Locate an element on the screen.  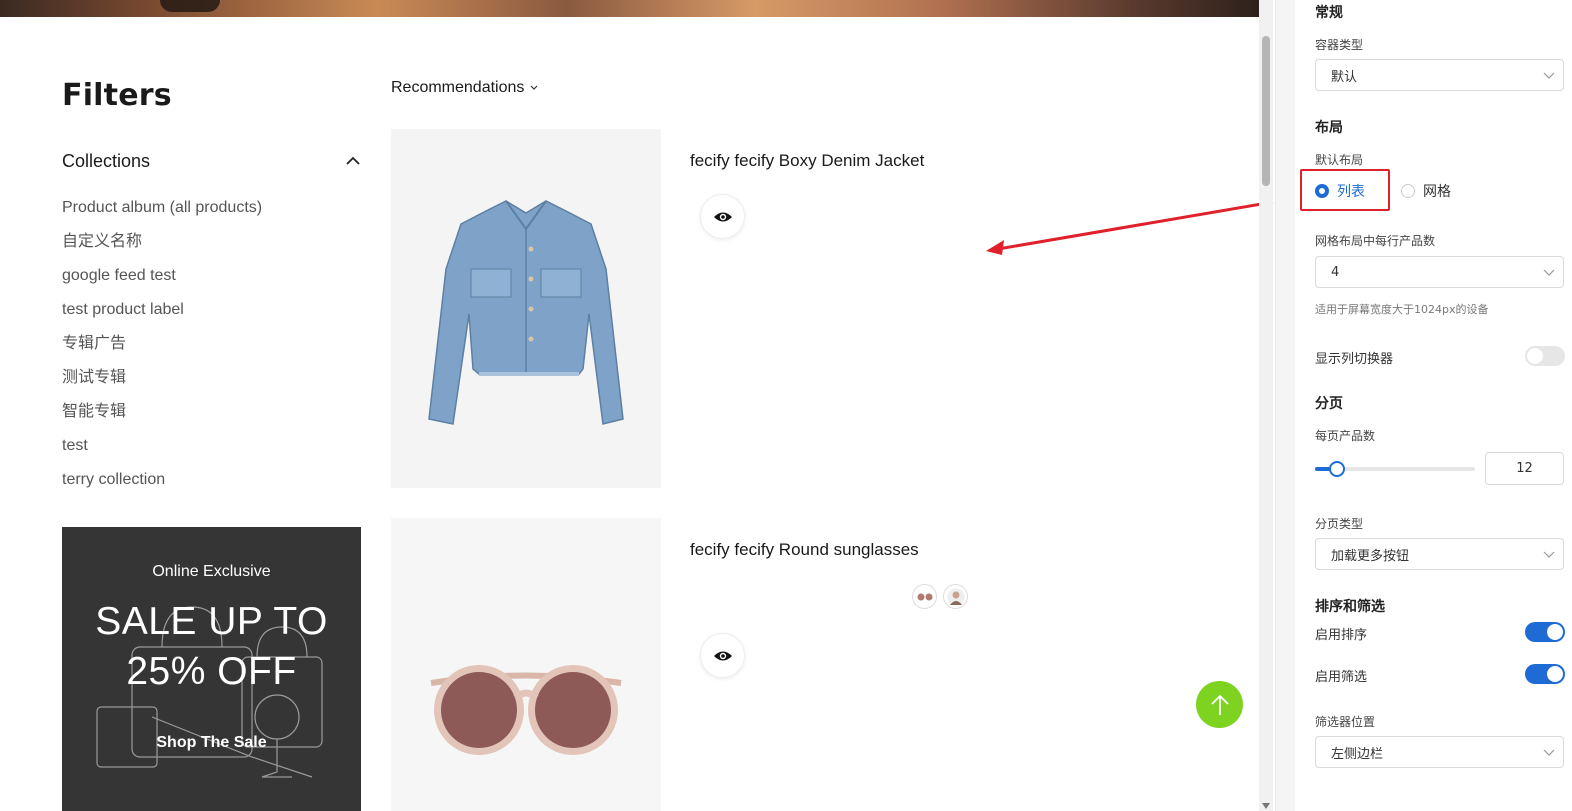
section-title-pagination: 分页 is located at coordinates (1329, 404).